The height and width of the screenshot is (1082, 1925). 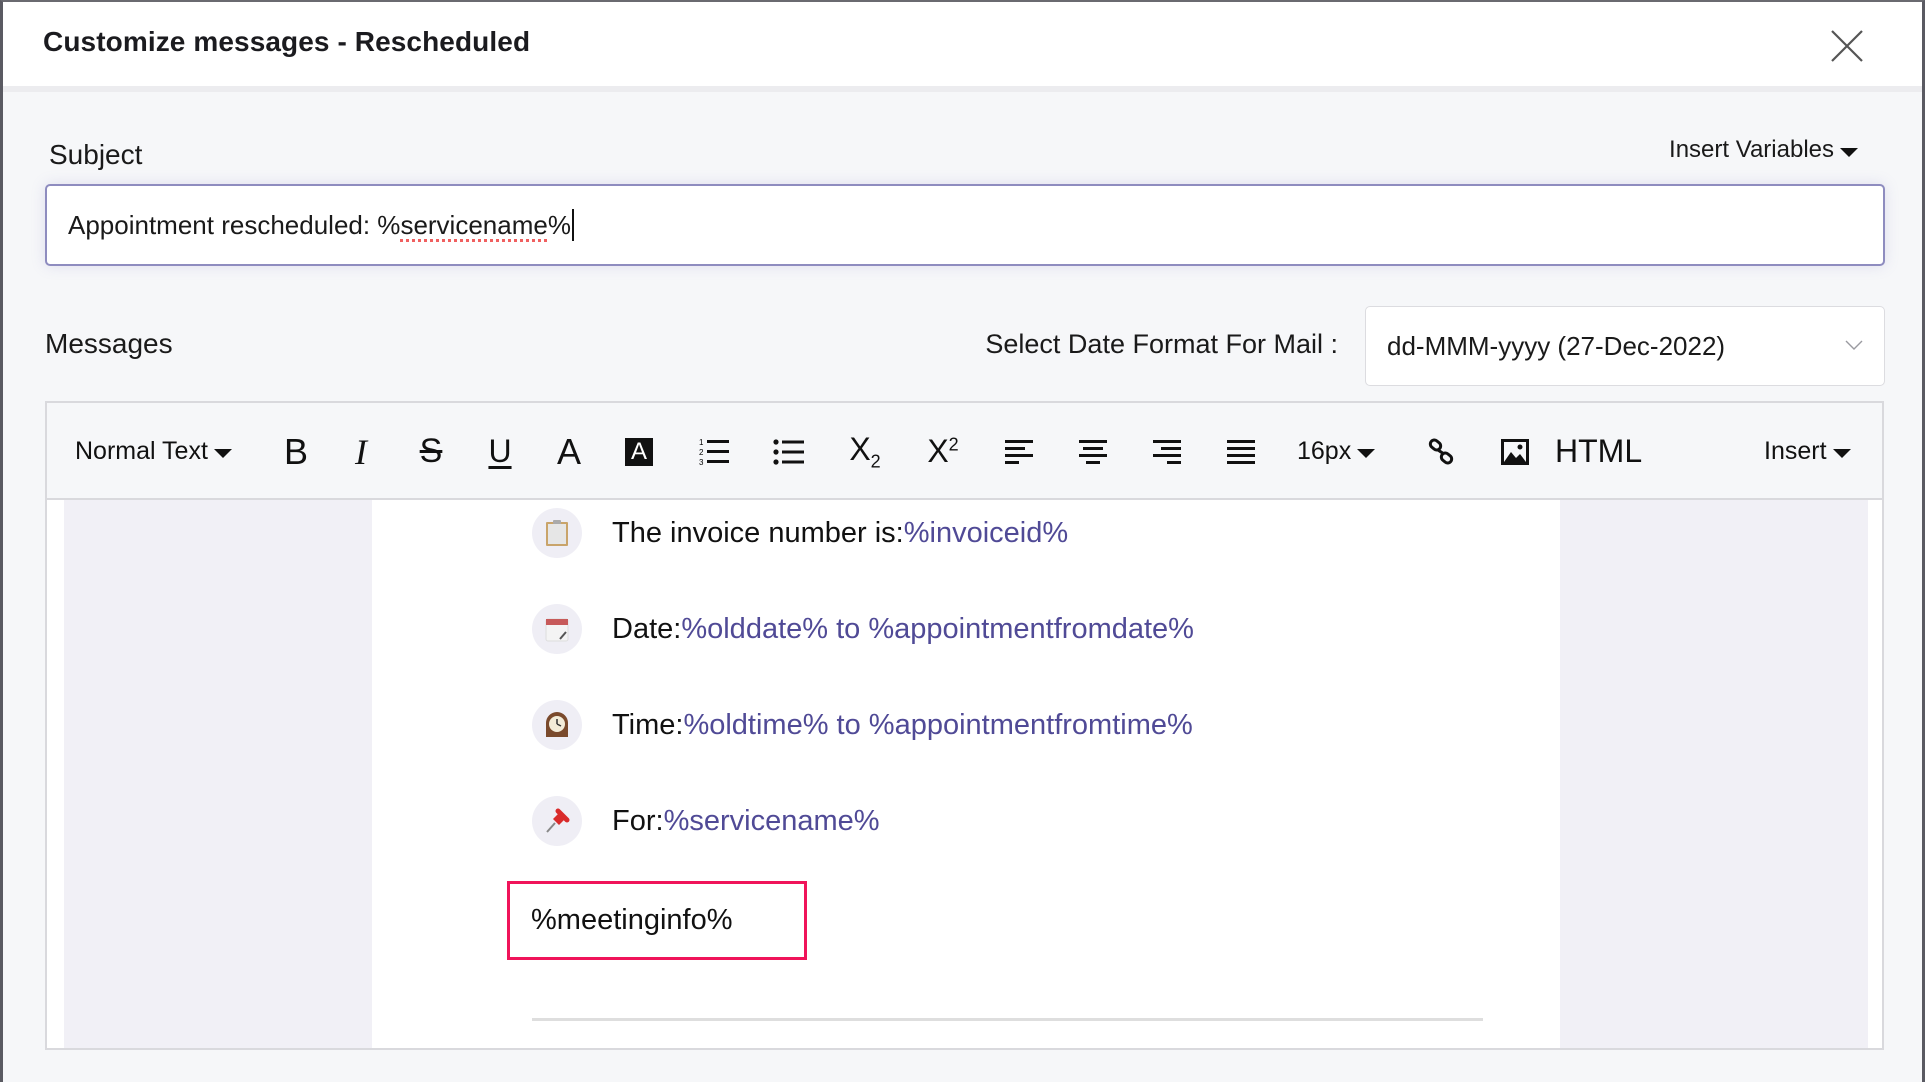 I want to click on align-center-icon, so click(x=1093, y=451).